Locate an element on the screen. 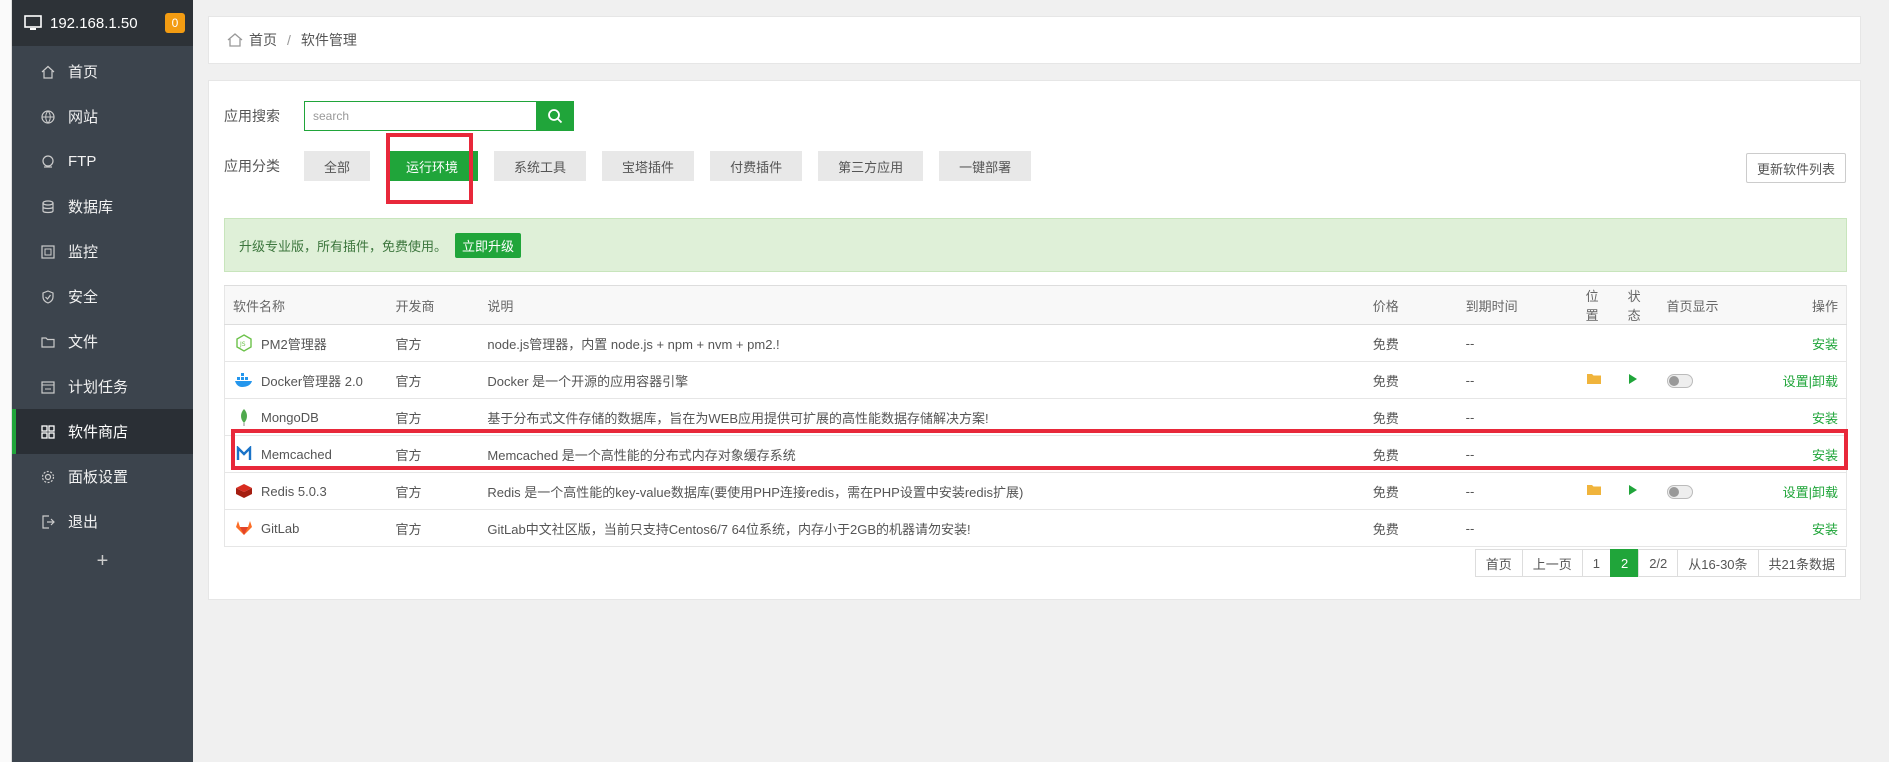  software-name: GitLab is located at coordinates (280, 528).